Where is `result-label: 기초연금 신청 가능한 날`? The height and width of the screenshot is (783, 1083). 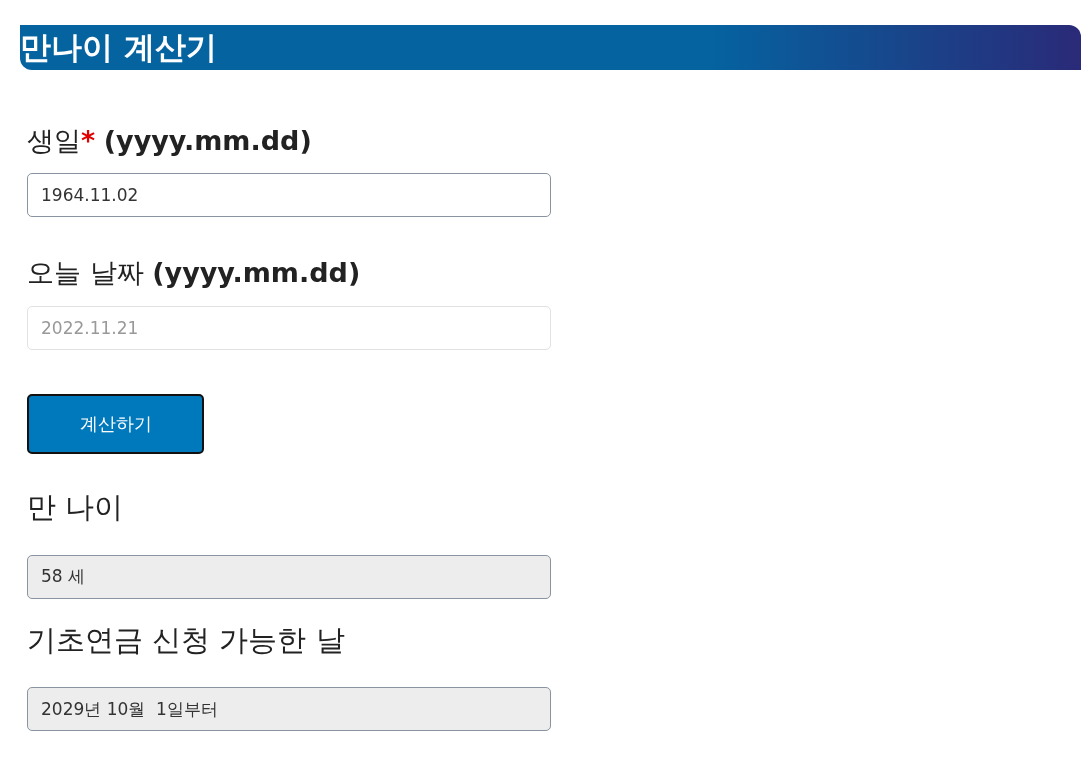 result-label: 기초연금 신청 가능한 날 is located at coordinates (186, 640).